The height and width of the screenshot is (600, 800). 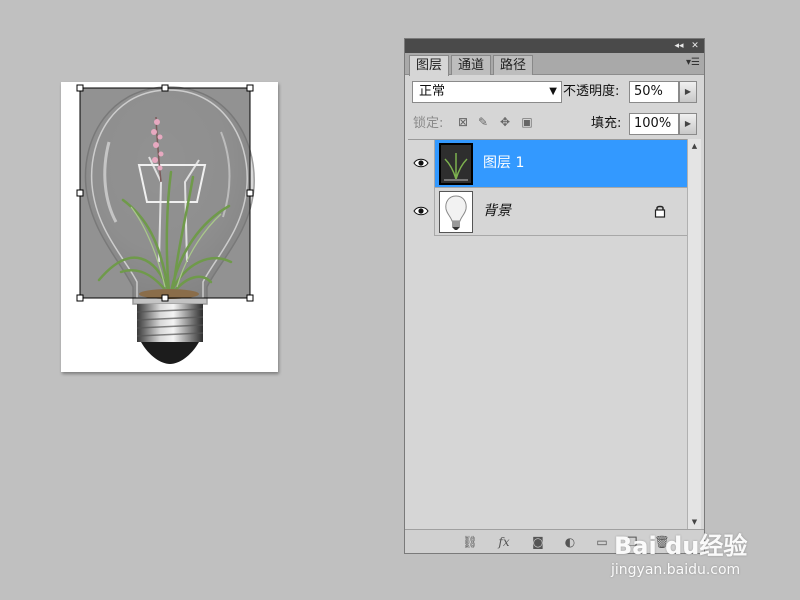 I want to click on fill-input: 100%, so click(x=654, y=124).